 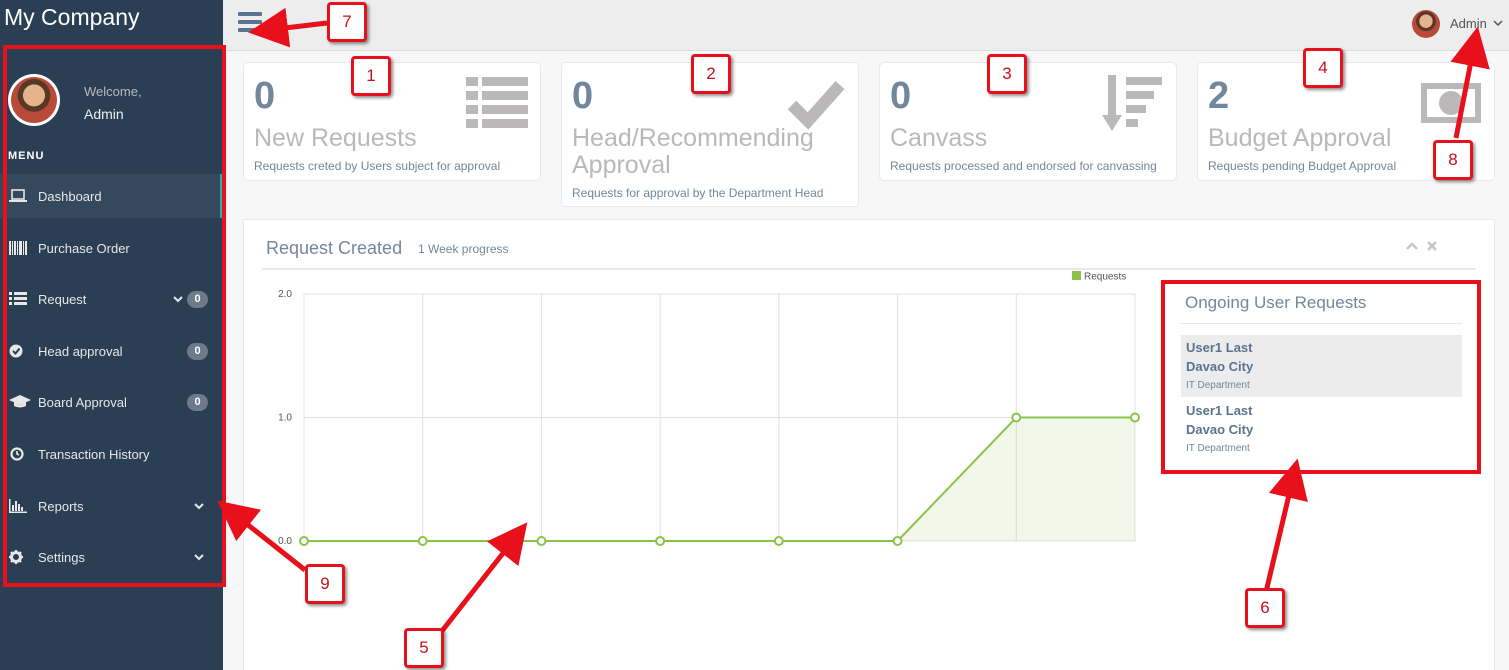 What do you see at coordinates (71, 17) in the screenshot?
I see `brand-title: My Company` at bounding box center [71, 17].